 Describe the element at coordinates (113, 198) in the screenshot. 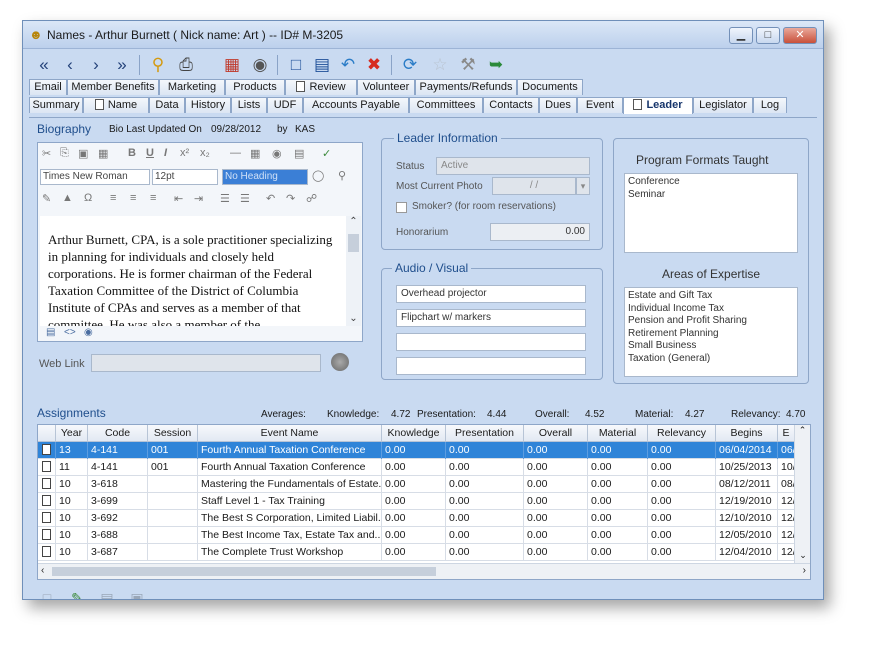

I see `align-left-icon: ≡` at that location.